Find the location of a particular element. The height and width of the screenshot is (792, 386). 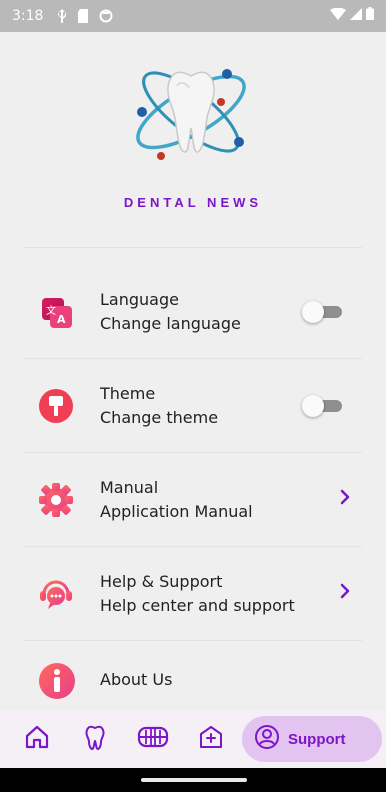

usb-icon is located at coordinates (62, 16).